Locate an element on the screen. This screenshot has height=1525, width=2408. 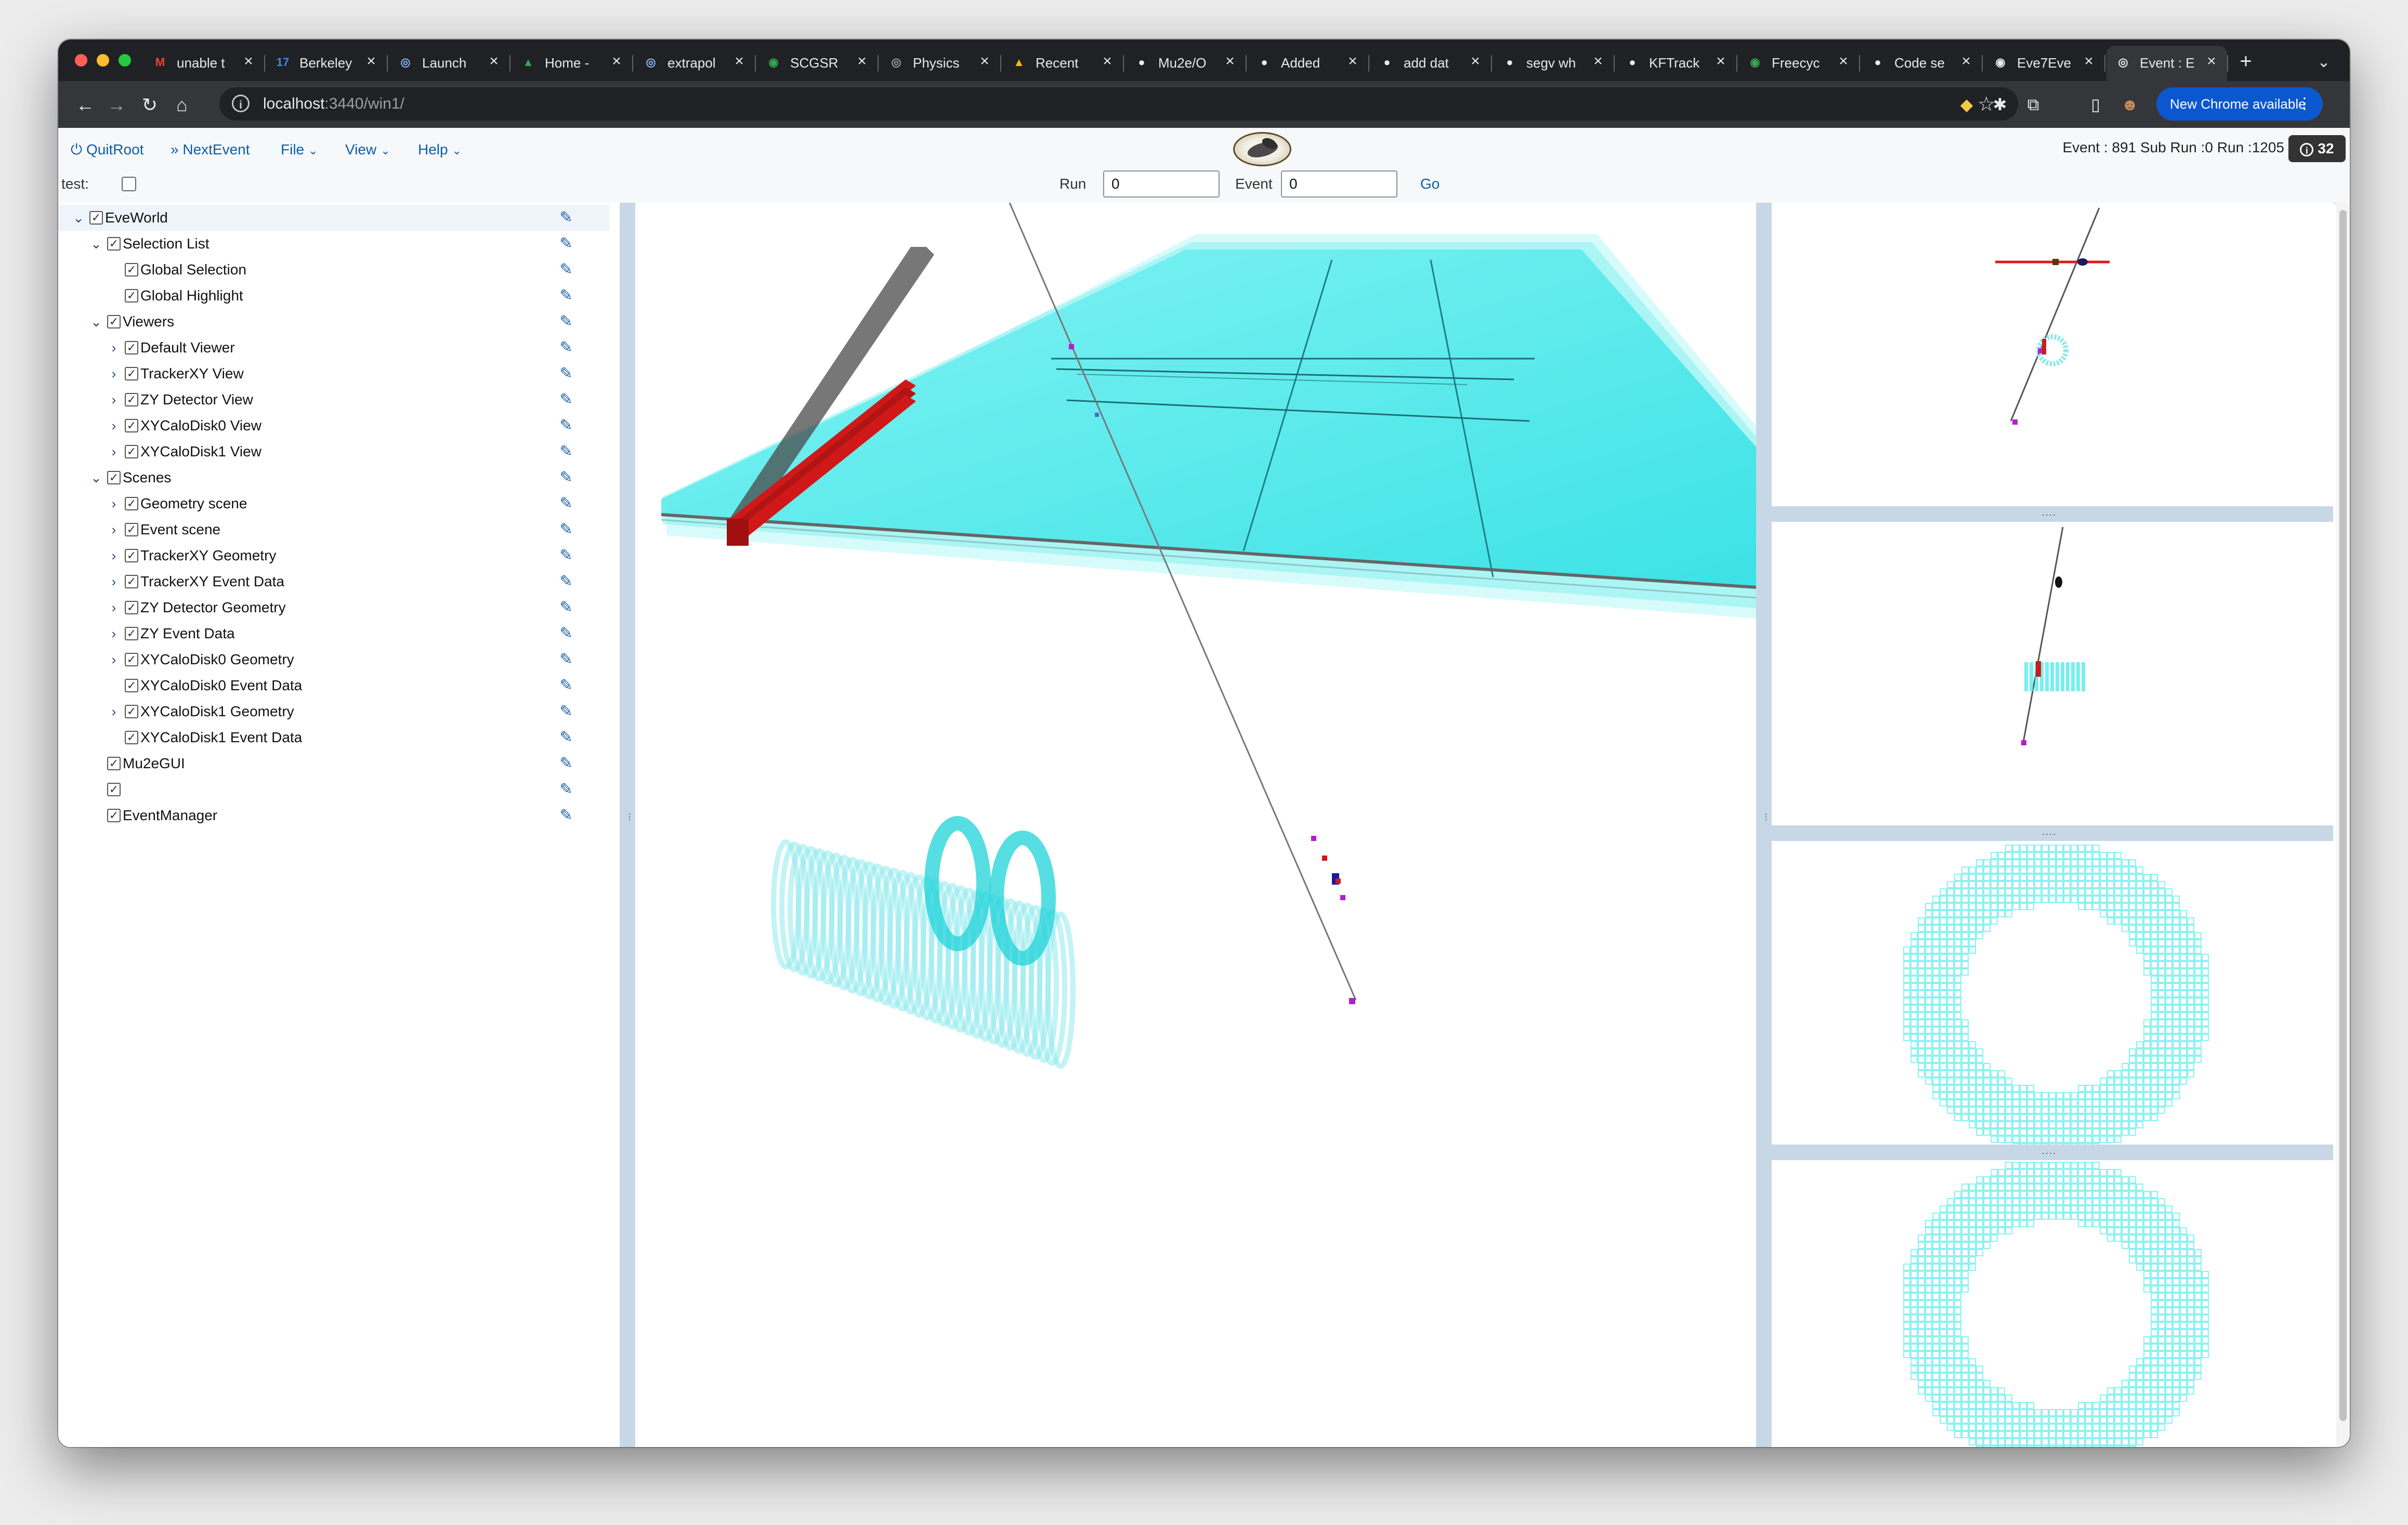
file-menu: File ⌄ is located at coordinates (299, 150).